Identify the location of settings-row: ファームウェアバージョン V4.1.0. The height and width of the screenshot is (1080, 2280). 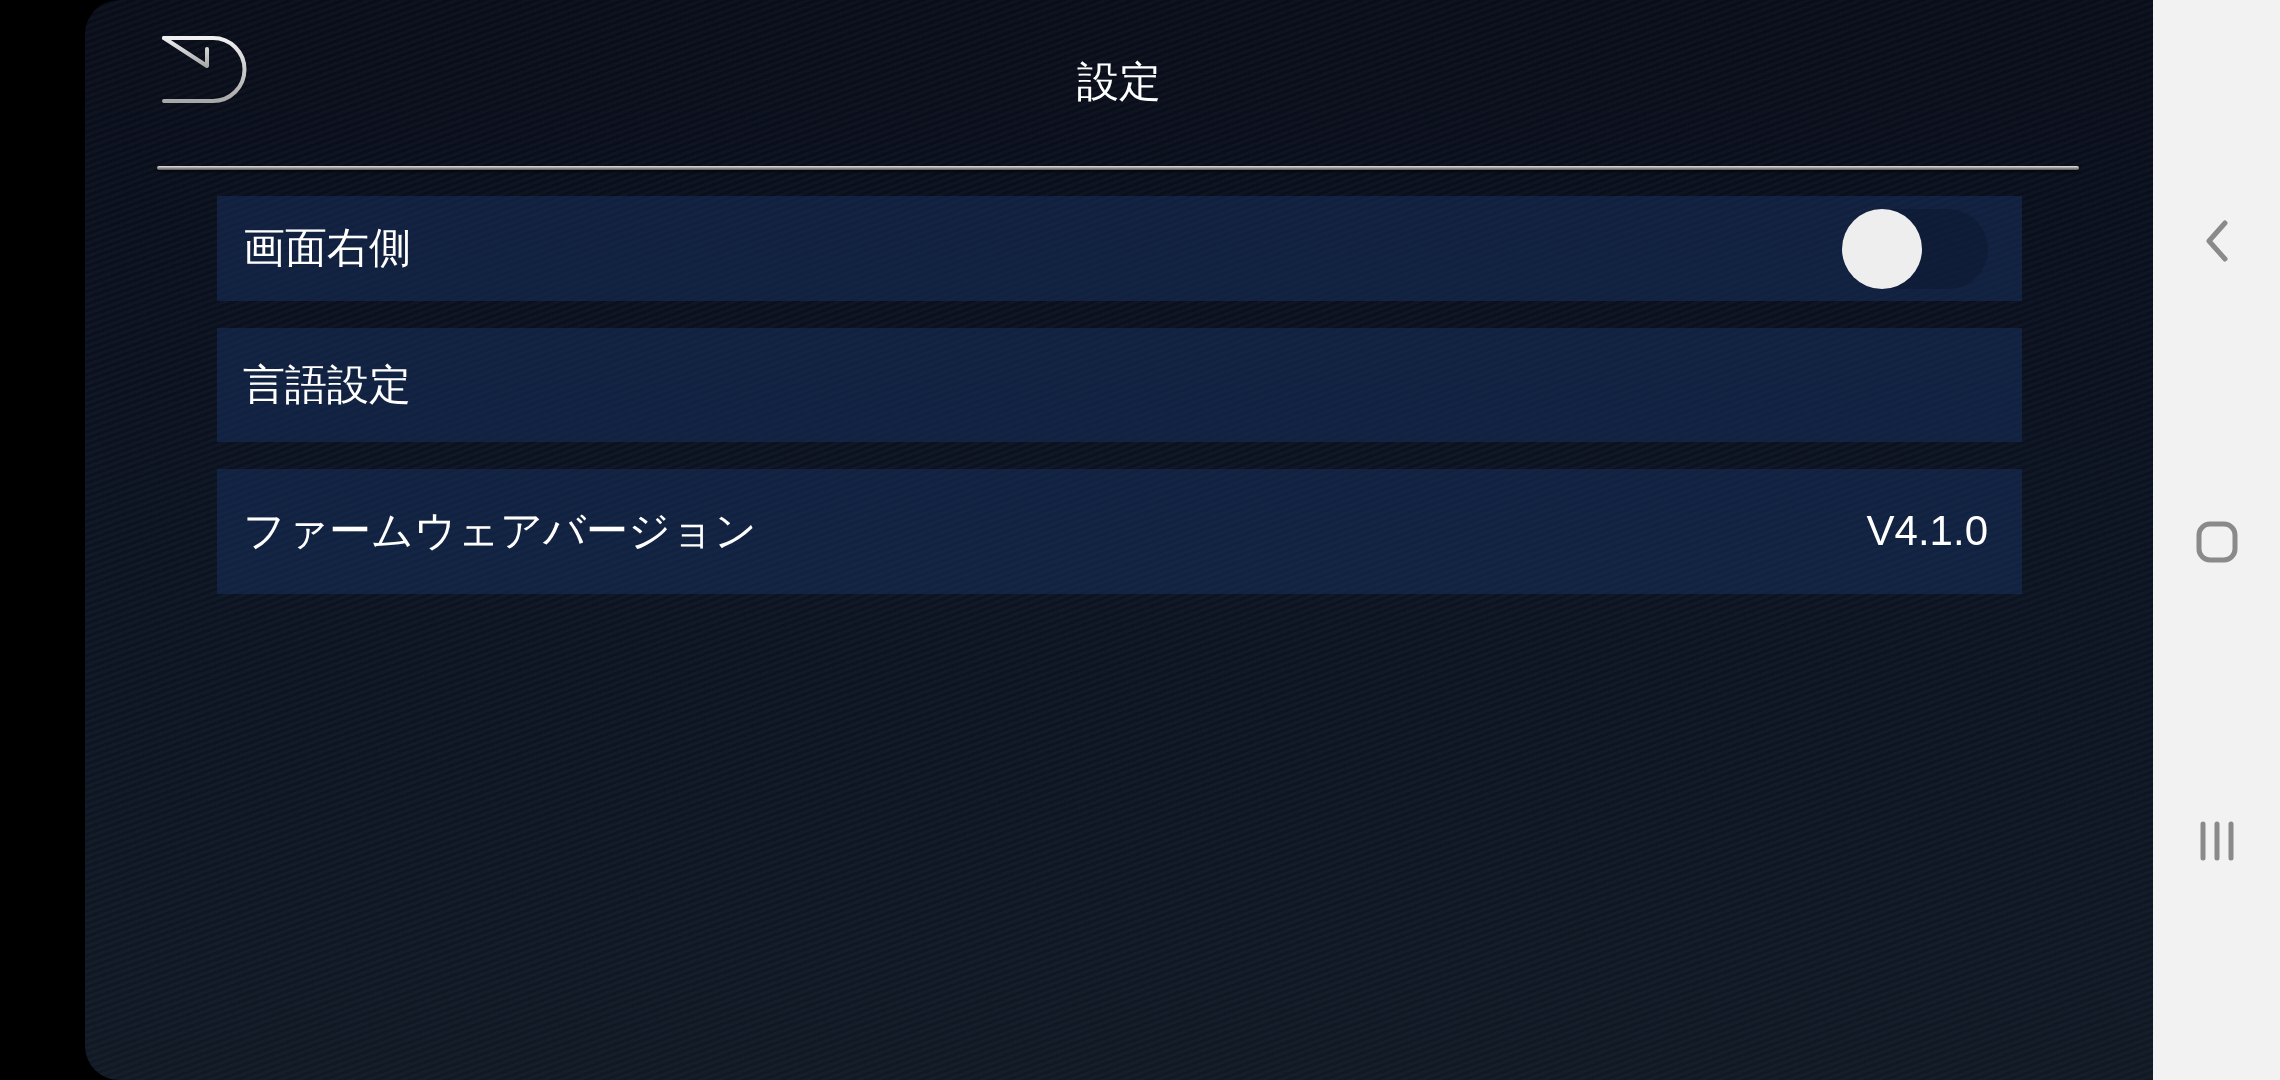
(1119, 531).